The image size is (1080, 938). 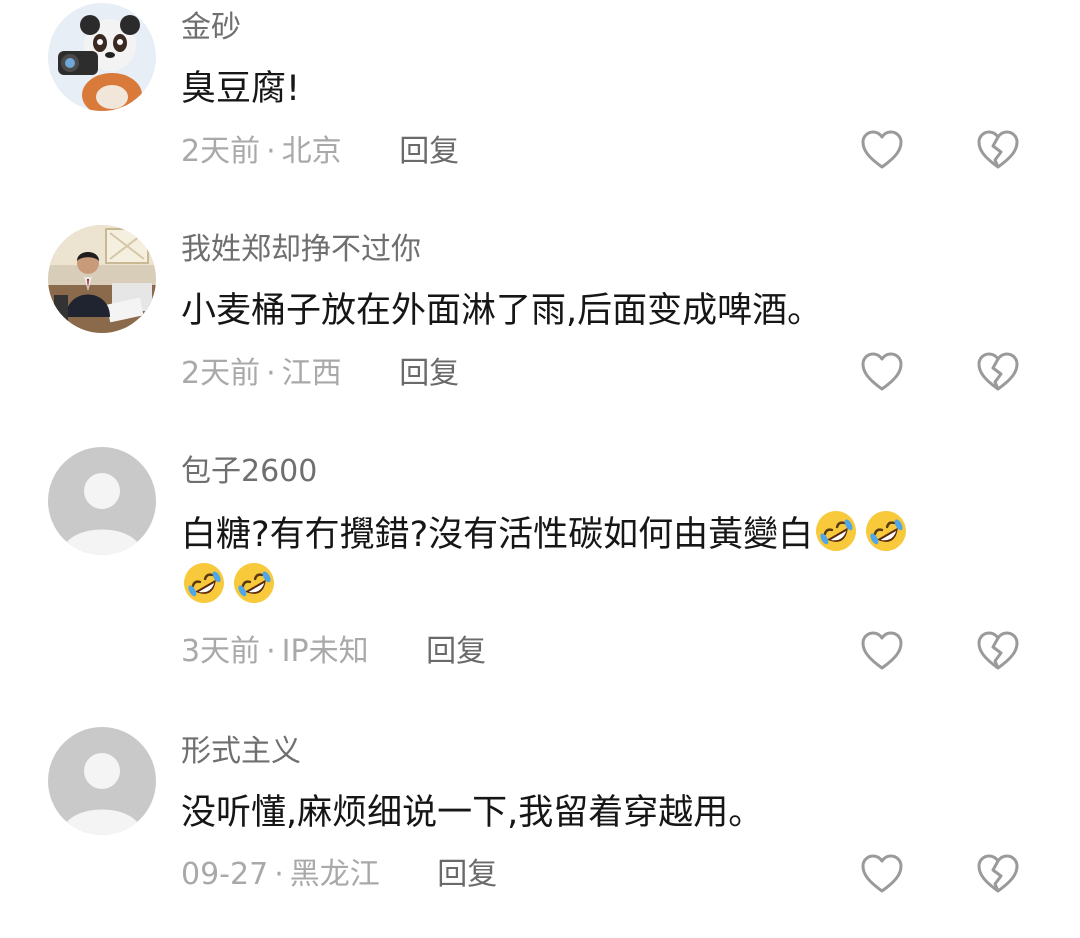 What do you see at coordinates (497, 535) in the screenshot?
I see `comment-text-body: 白糖?有冇攪錯?沒有活性碳如何由黃變白` at bounding box center [497, 535].